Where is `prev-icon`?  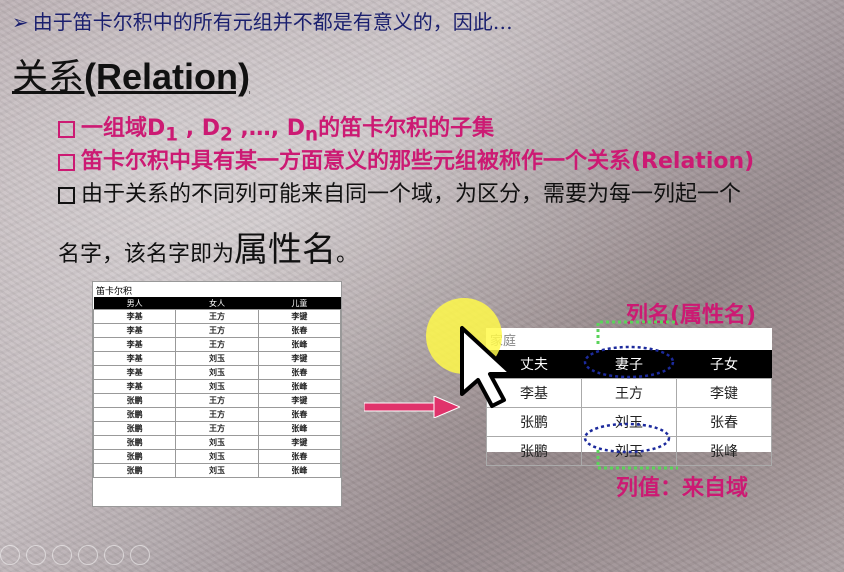 prev-icon is located at coordinates (10, 555).